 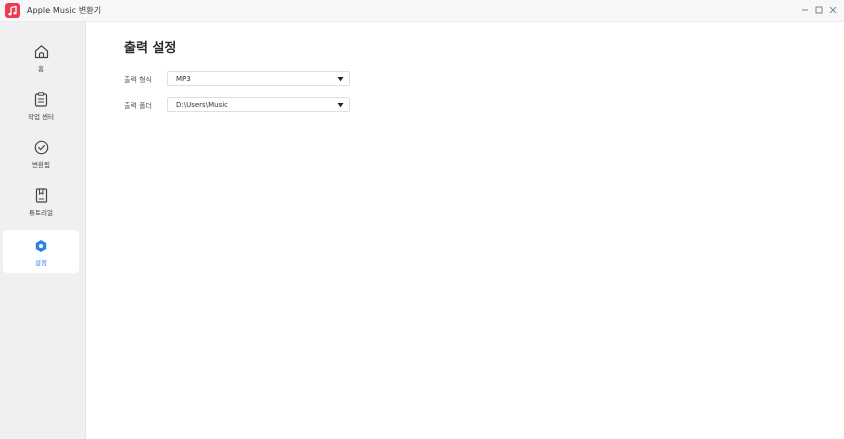 I want to click on app-title: Apple Music 변환기, so click(x=64, y=10).